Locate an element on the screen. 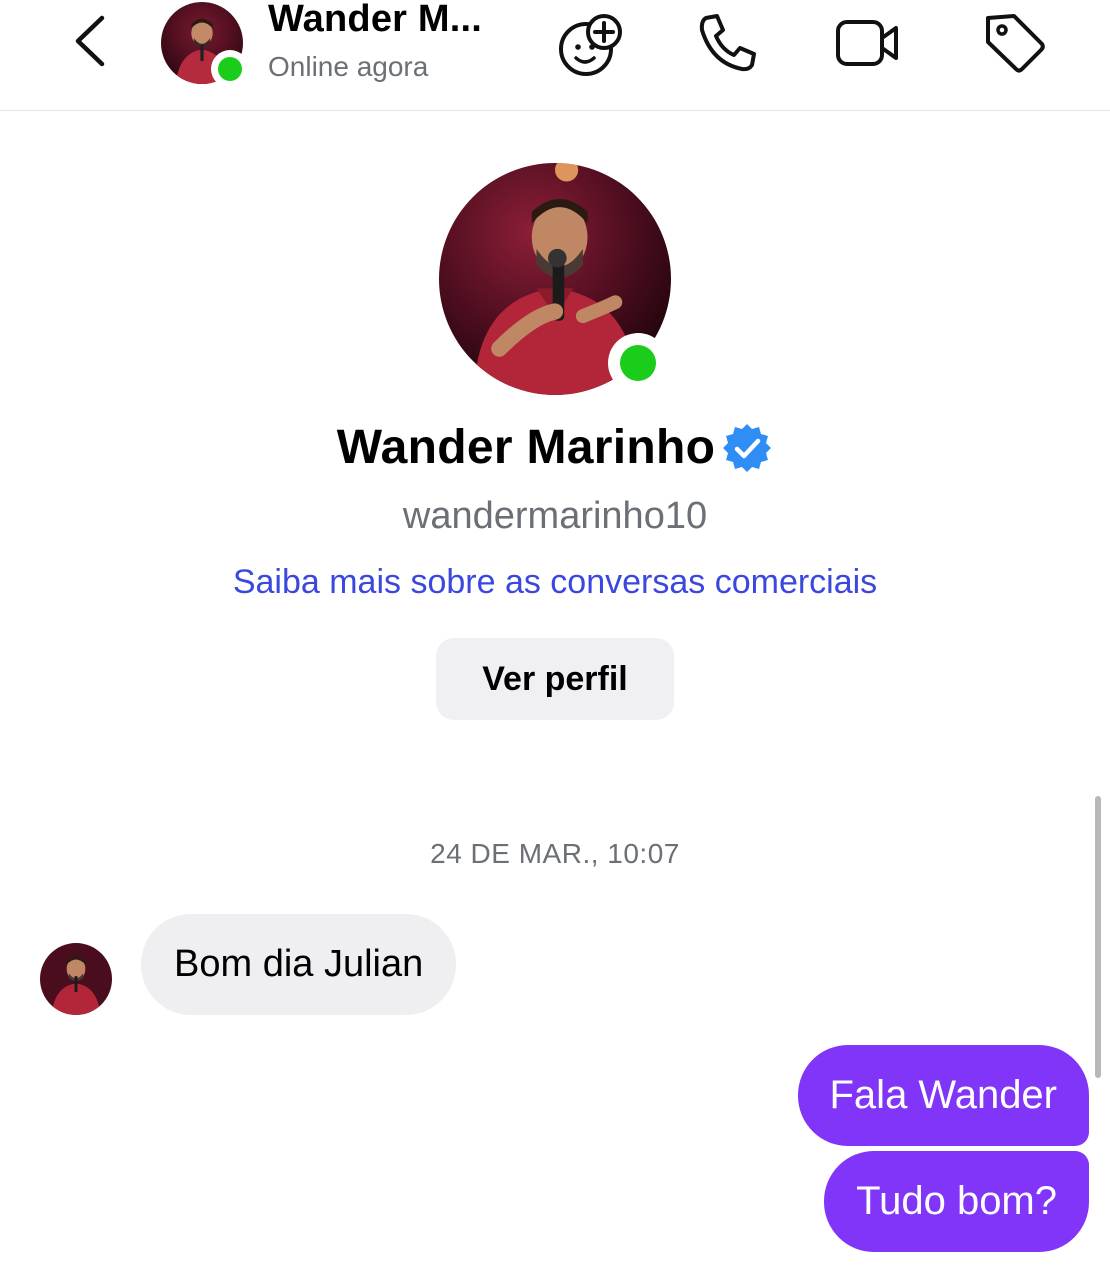 The height and width of the screenshot is (1280, 1110). add-effect-icon is located at coordinates (591, 43).